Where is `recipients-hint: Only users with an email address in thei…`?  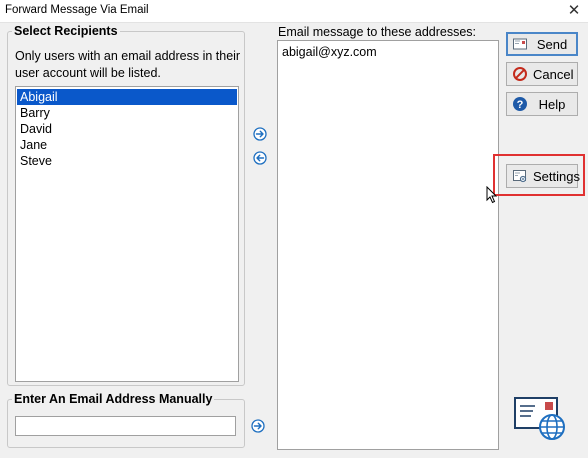
recipients-hint: Only users with an email address in thei… is located at coordinates (128, 64).